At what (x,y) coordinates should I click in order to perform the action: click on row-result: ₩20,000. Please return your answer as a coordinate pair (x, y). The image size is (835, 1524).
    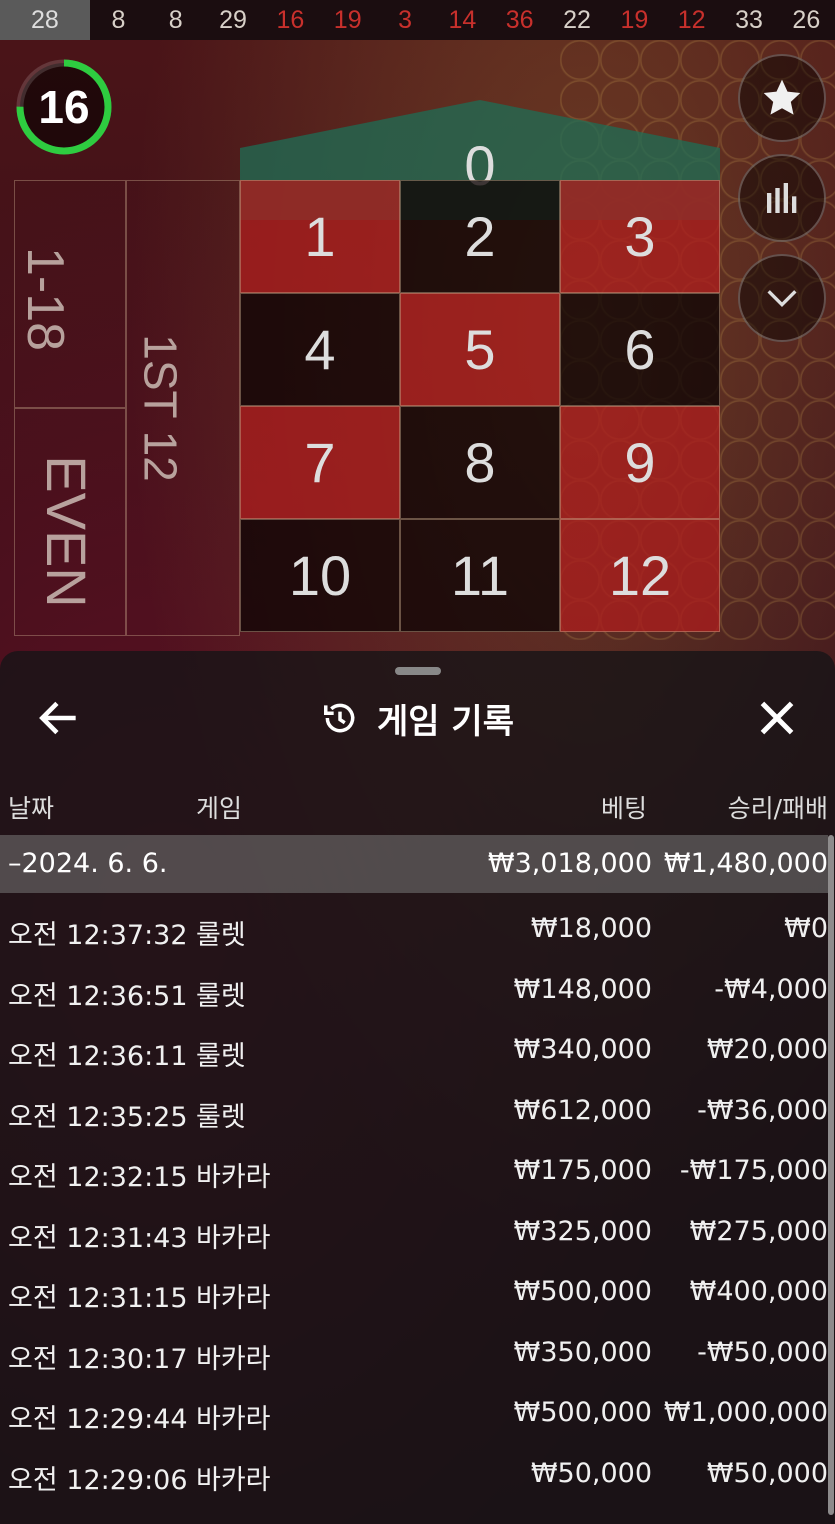
    Looking at the image, I should click on (767, 1049).